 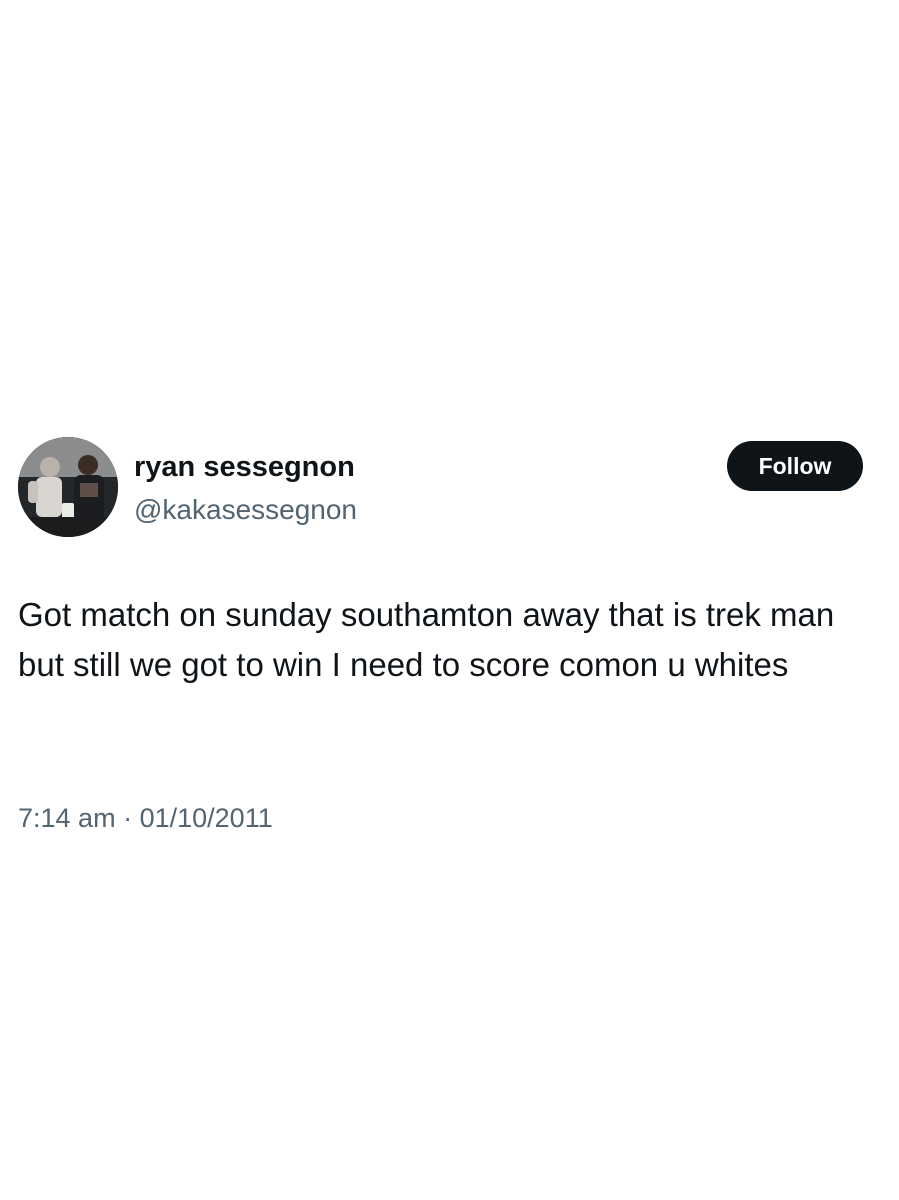 I want to click on profile-photo-icon, so click(x=68, y=487).